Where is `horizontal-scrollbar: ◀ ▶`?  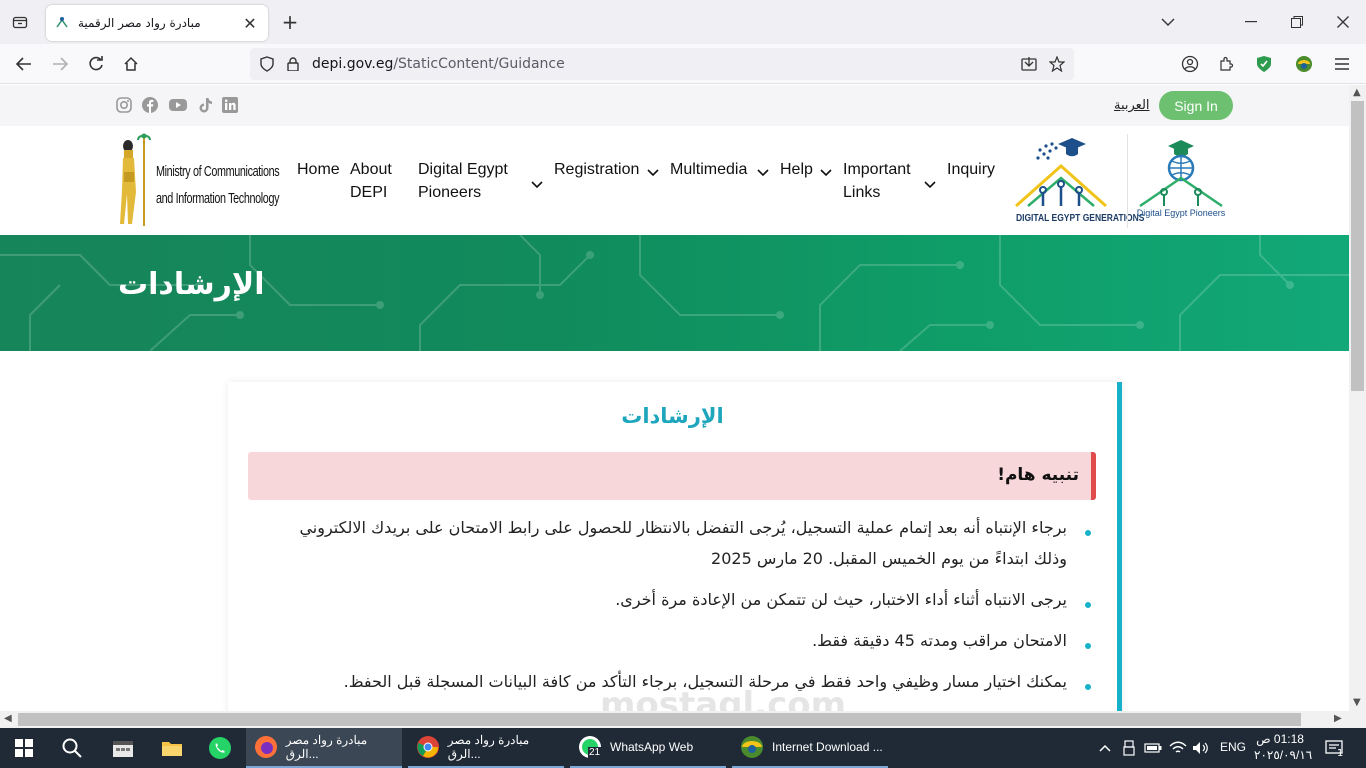
horizontal-scrollbar: ◀ ▶ is located at coordinates (683, 719).